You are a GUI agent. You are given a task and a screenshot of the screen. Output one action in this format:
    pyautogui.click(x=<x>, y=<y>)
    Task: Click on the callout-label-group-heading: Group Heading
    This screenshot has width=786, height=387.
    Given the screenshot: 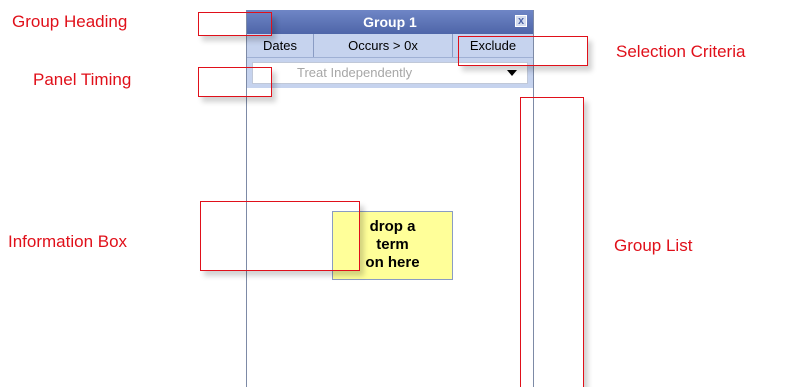 What is the action you would take?
    pyautogui.click(x=70, y=21)
    